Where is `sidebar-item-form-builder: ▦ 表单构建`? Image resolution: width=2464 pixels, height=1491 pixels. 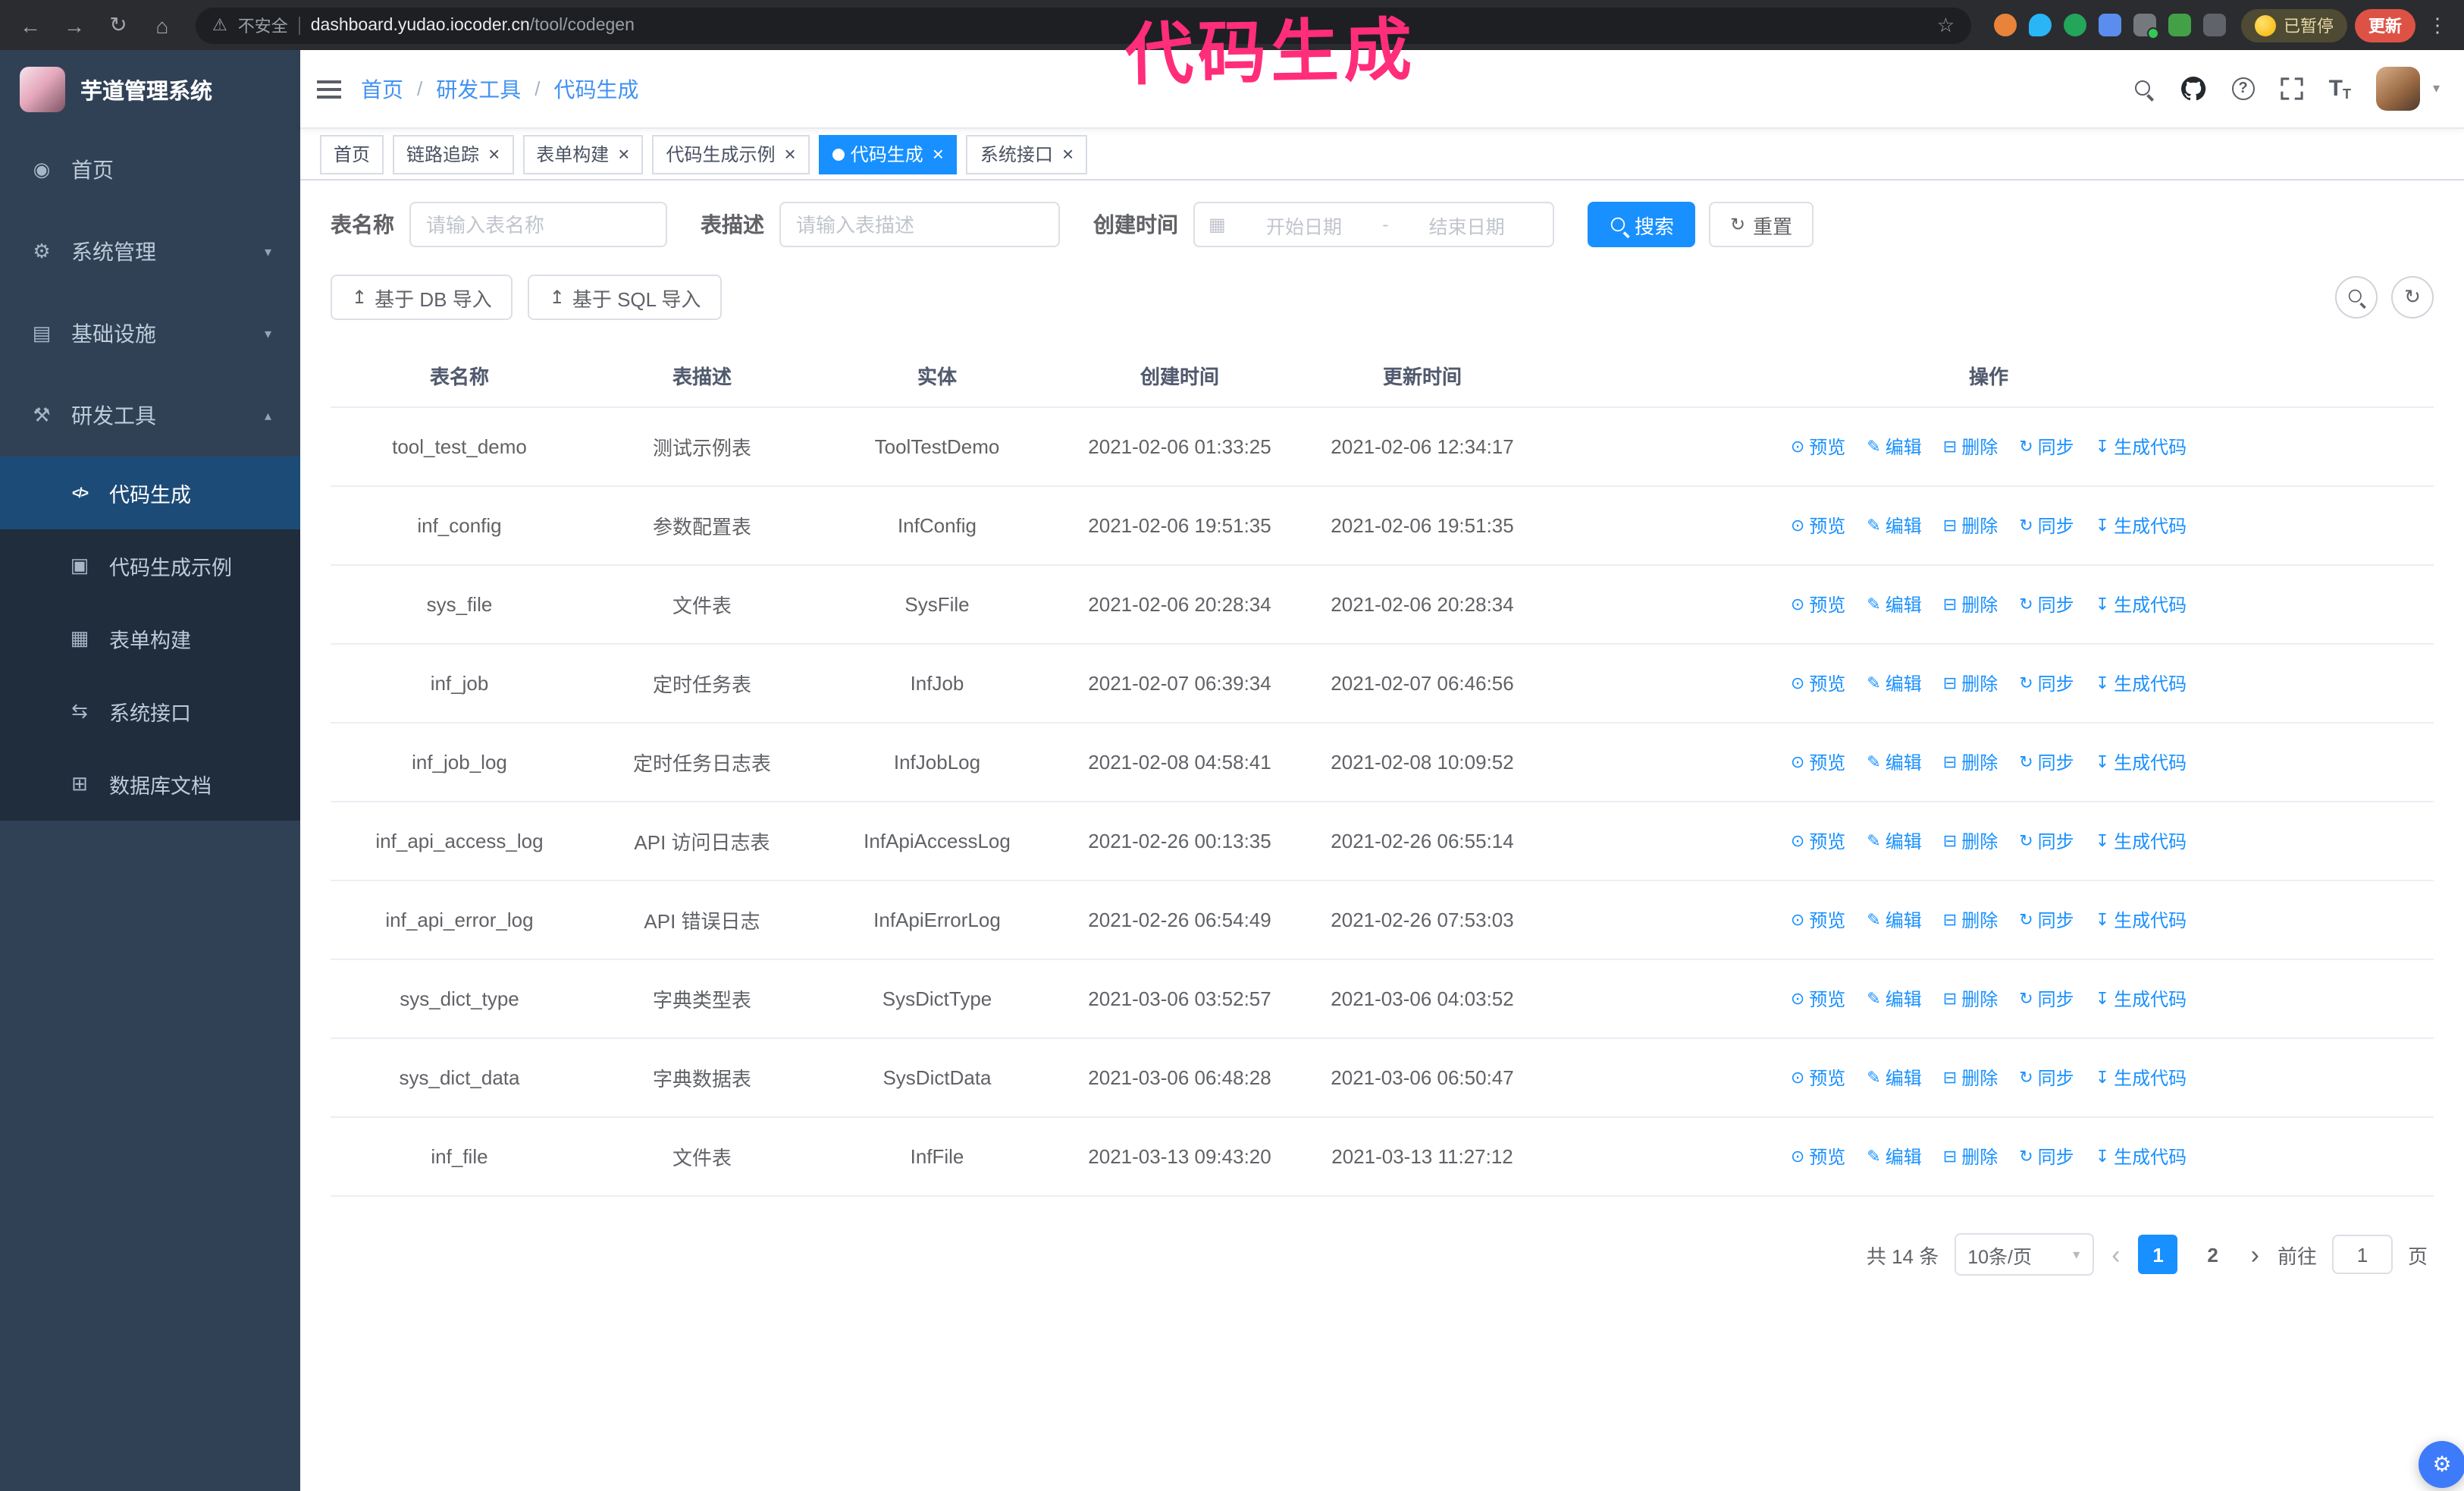 sidebar-item-form-builder: ▦ 表单构建 is located at coordinates (150, 638).